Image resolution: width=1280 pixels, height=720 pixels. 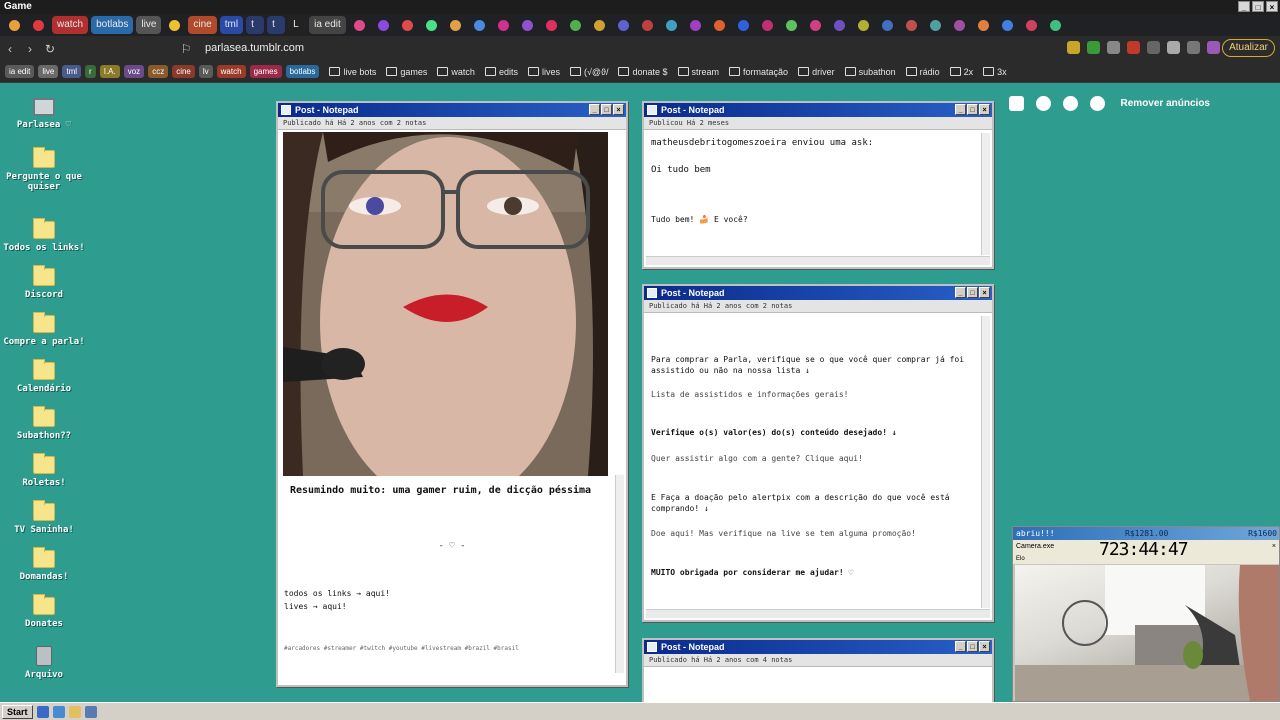 What do you see at coordinates (112, 25) in the screenshot?
I see `browser-tab: botlabs` at bounding box center [112, 25].